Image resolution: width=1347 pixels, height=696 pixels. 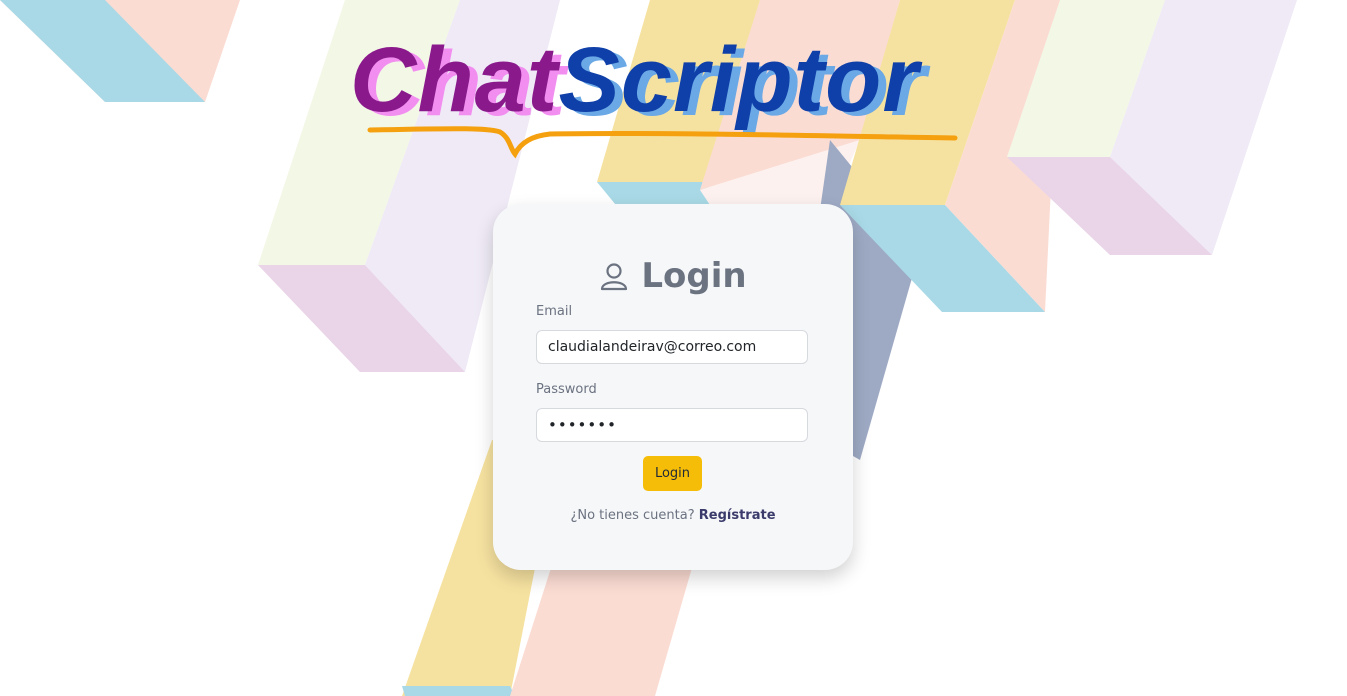 What do you see at coordinates (632, 515) in the screenshot?
I see `no-account-text: ¿No tienes cuenta?` at bounding box center [632, 515].